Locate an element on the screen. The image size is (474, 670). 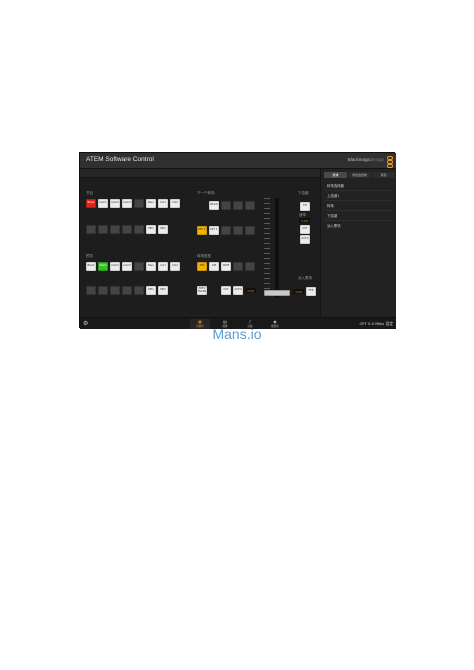
dsk-tie-button: TIE is located at coordinates (305, 206).